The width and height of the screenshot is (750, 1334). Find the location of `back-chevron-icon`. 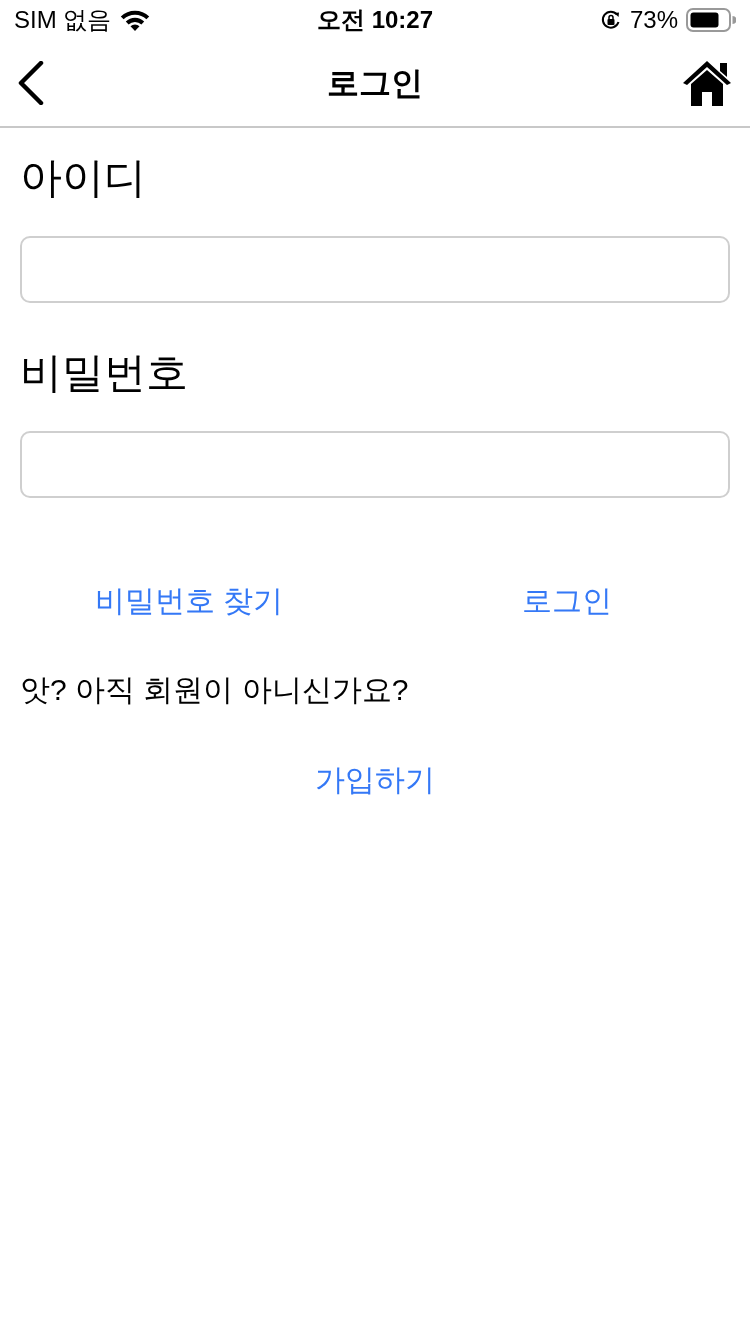

back-chevron-icon is located at coordinates (31, 83).